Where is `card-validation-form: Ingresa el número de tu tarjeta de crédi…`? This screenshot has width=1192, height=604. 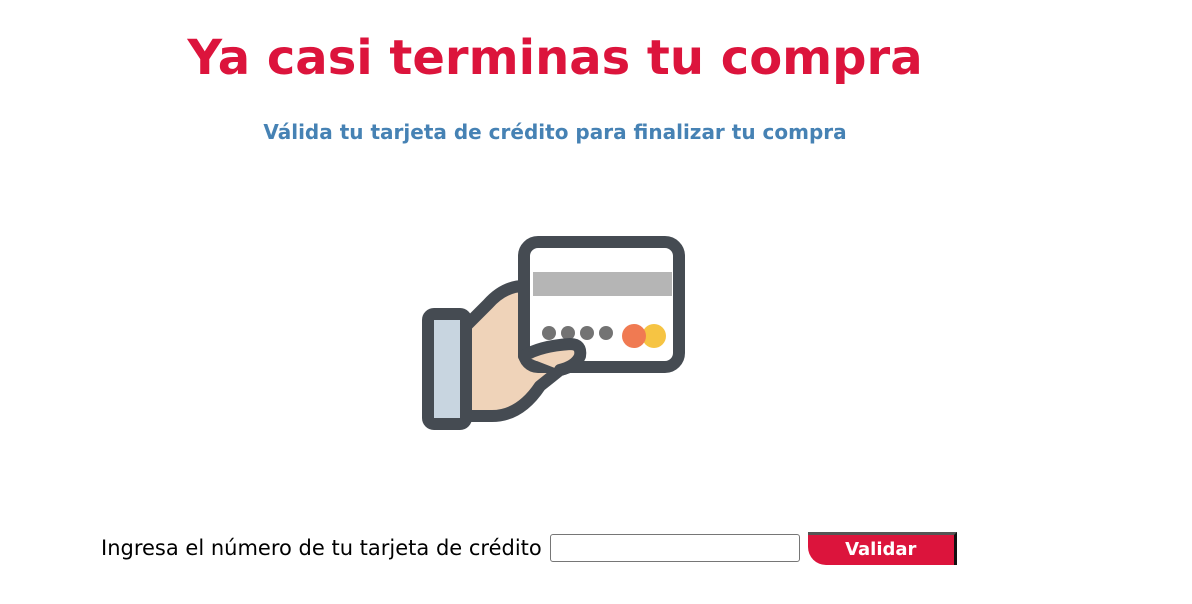 card-validation-form: Ingresa el número de tu tarjeta de crédi… is located at coordinates (529, 548).